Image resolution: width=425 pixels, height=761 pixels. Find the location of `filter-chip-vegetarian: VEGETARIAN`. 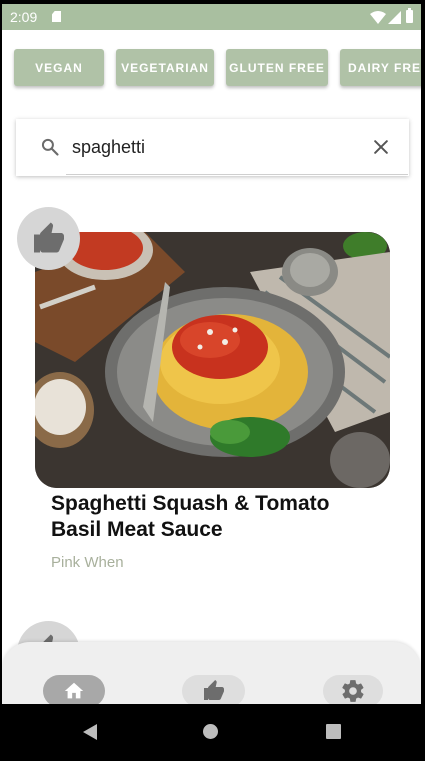

filter-chip-vegetarian: VEGETARIAN is located at coordinates (165, 67).